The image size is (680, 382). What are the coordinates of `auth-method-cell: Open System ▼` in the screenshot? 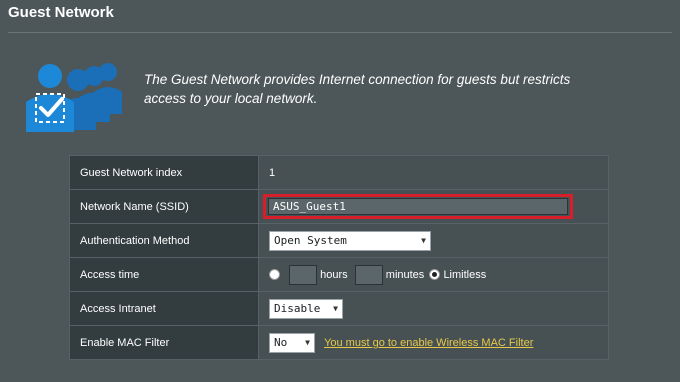 It's located at (433, 240).